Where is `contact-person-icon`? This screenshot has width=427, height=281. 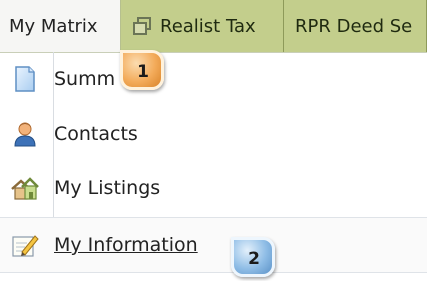
contact-person-icon is located at coordinates (25, 134).